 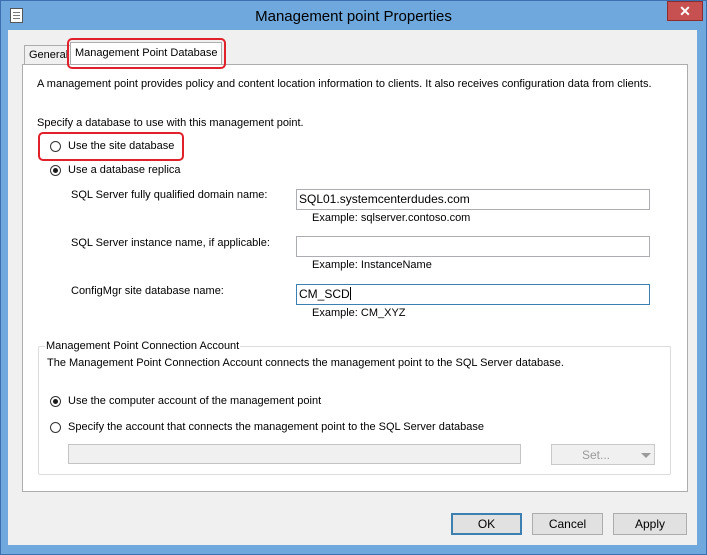 I want to click on sql-instance-name-input, so click(x=473, y=246).